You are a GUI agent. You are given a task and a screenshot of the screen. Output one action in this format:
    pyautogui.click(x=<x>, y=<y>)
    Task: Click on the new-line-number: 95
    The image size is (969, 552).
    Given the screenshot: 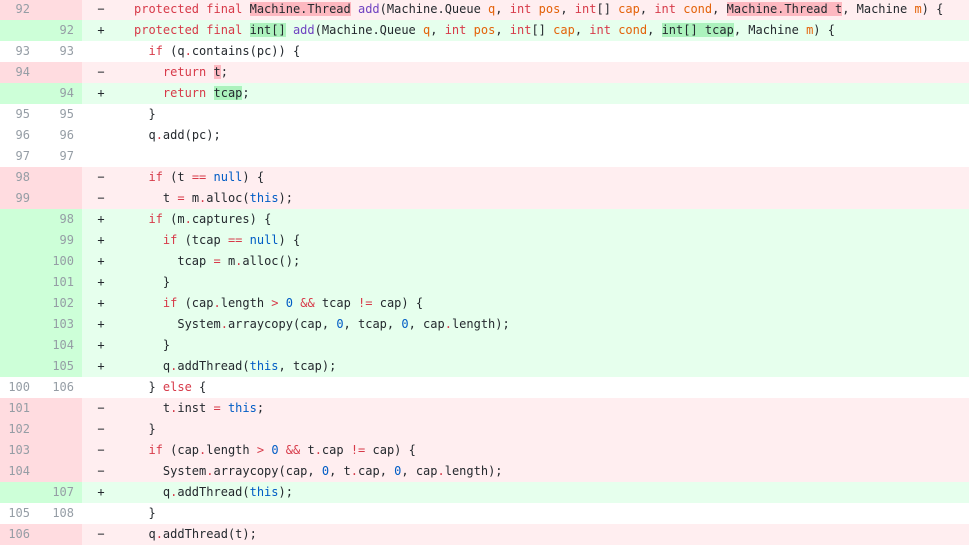 What is the action you would take?
    pyautogui.click(x=60, y=114)
    